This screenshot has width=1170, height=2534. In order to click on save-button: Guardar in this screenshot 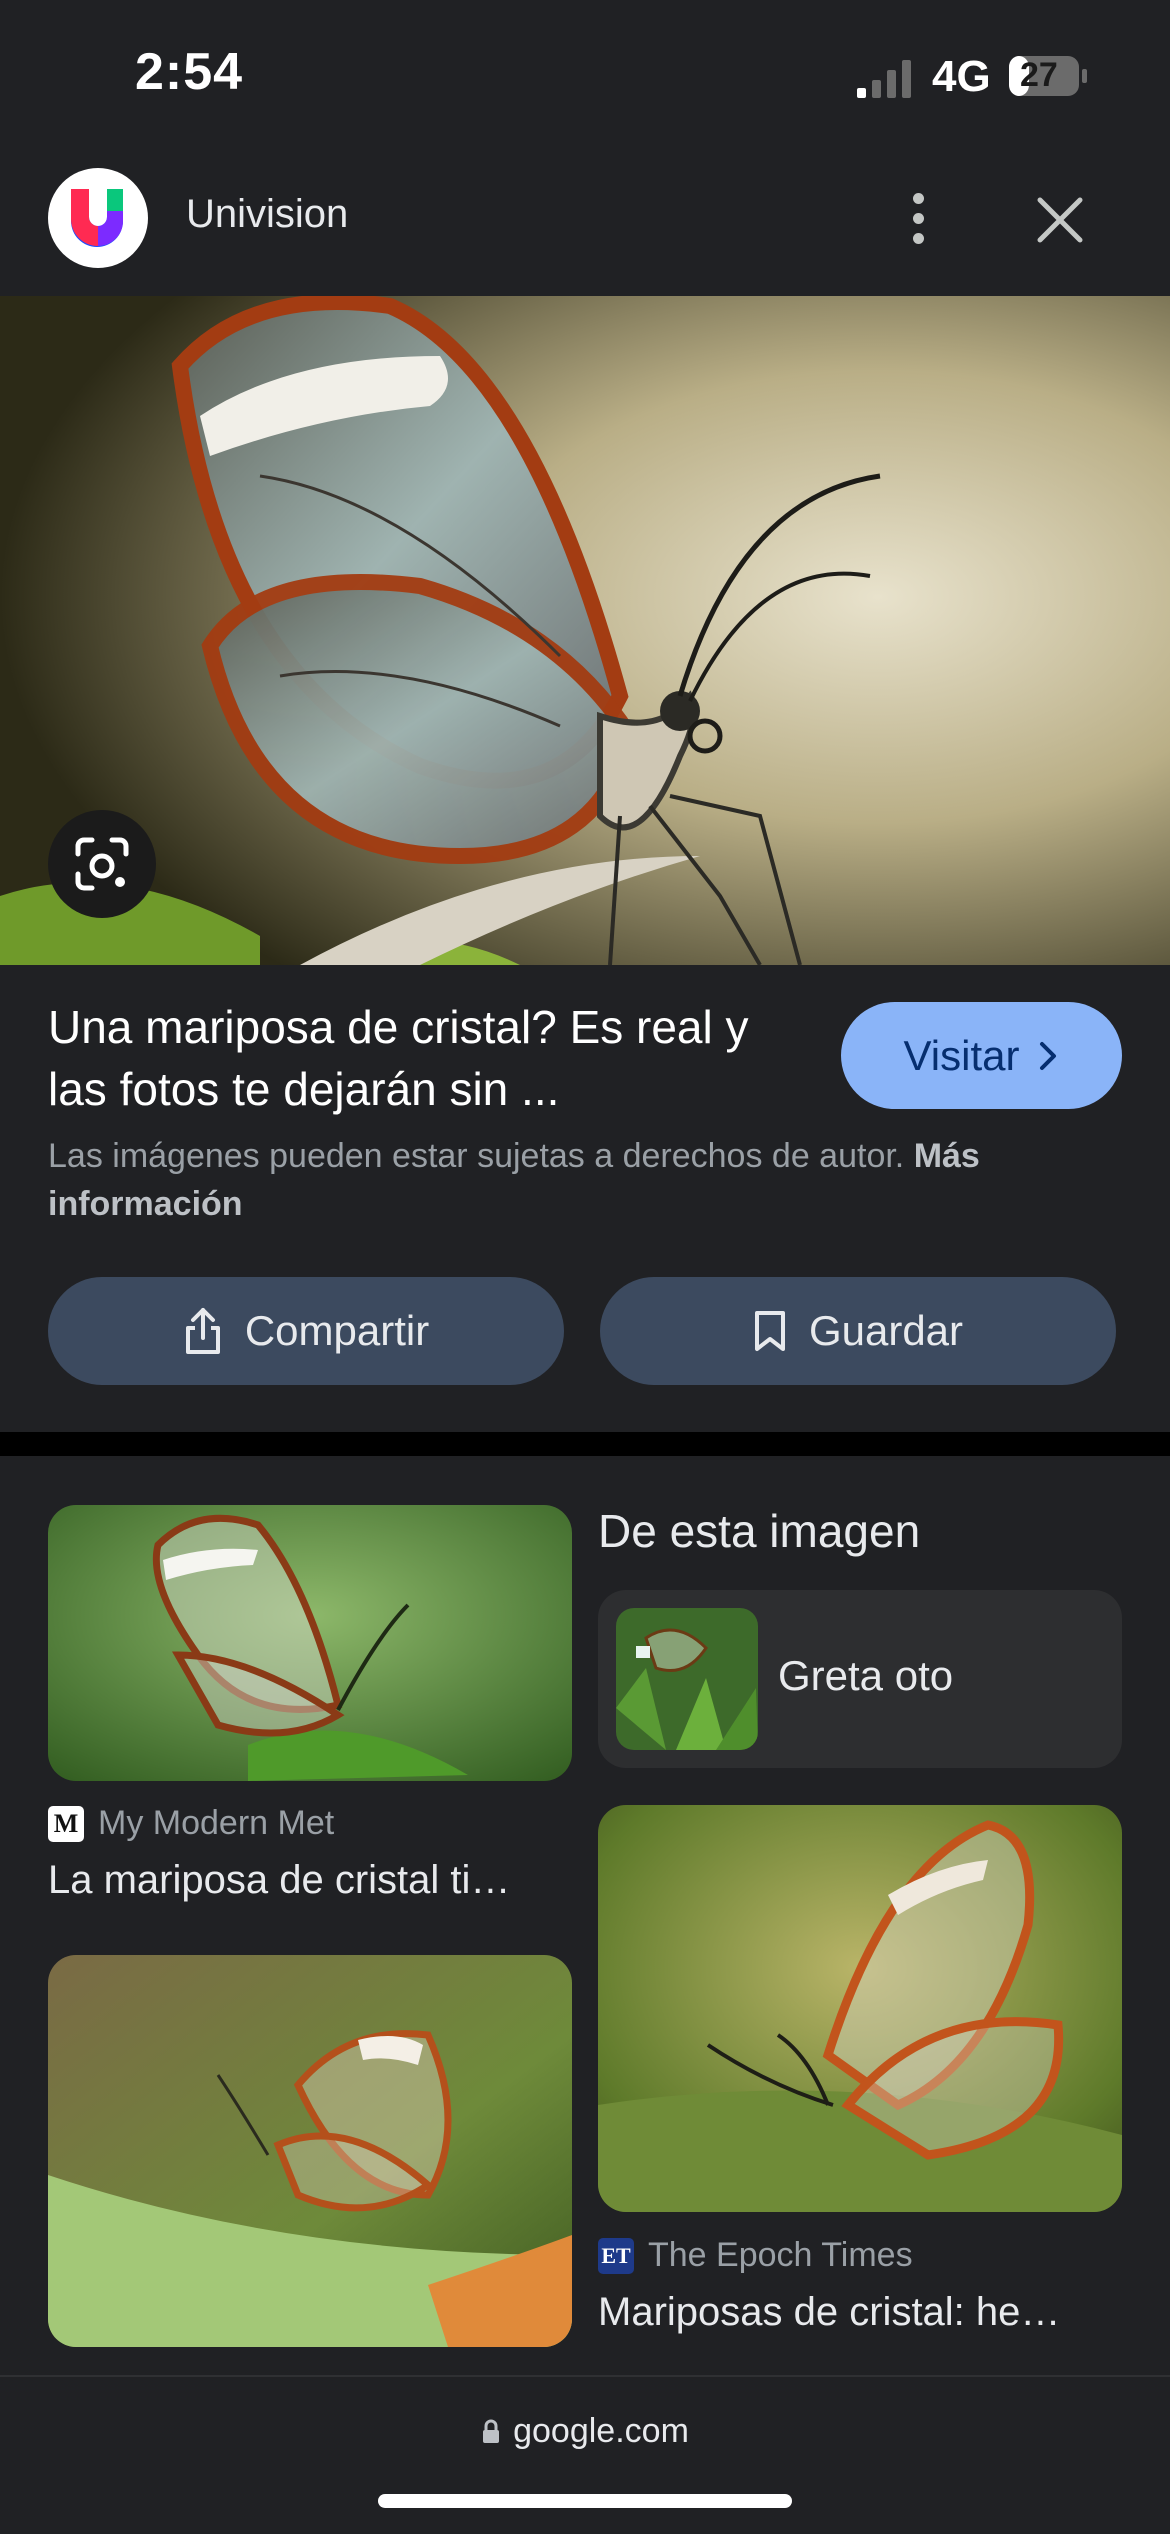, I will do `click(858, 1331)`.